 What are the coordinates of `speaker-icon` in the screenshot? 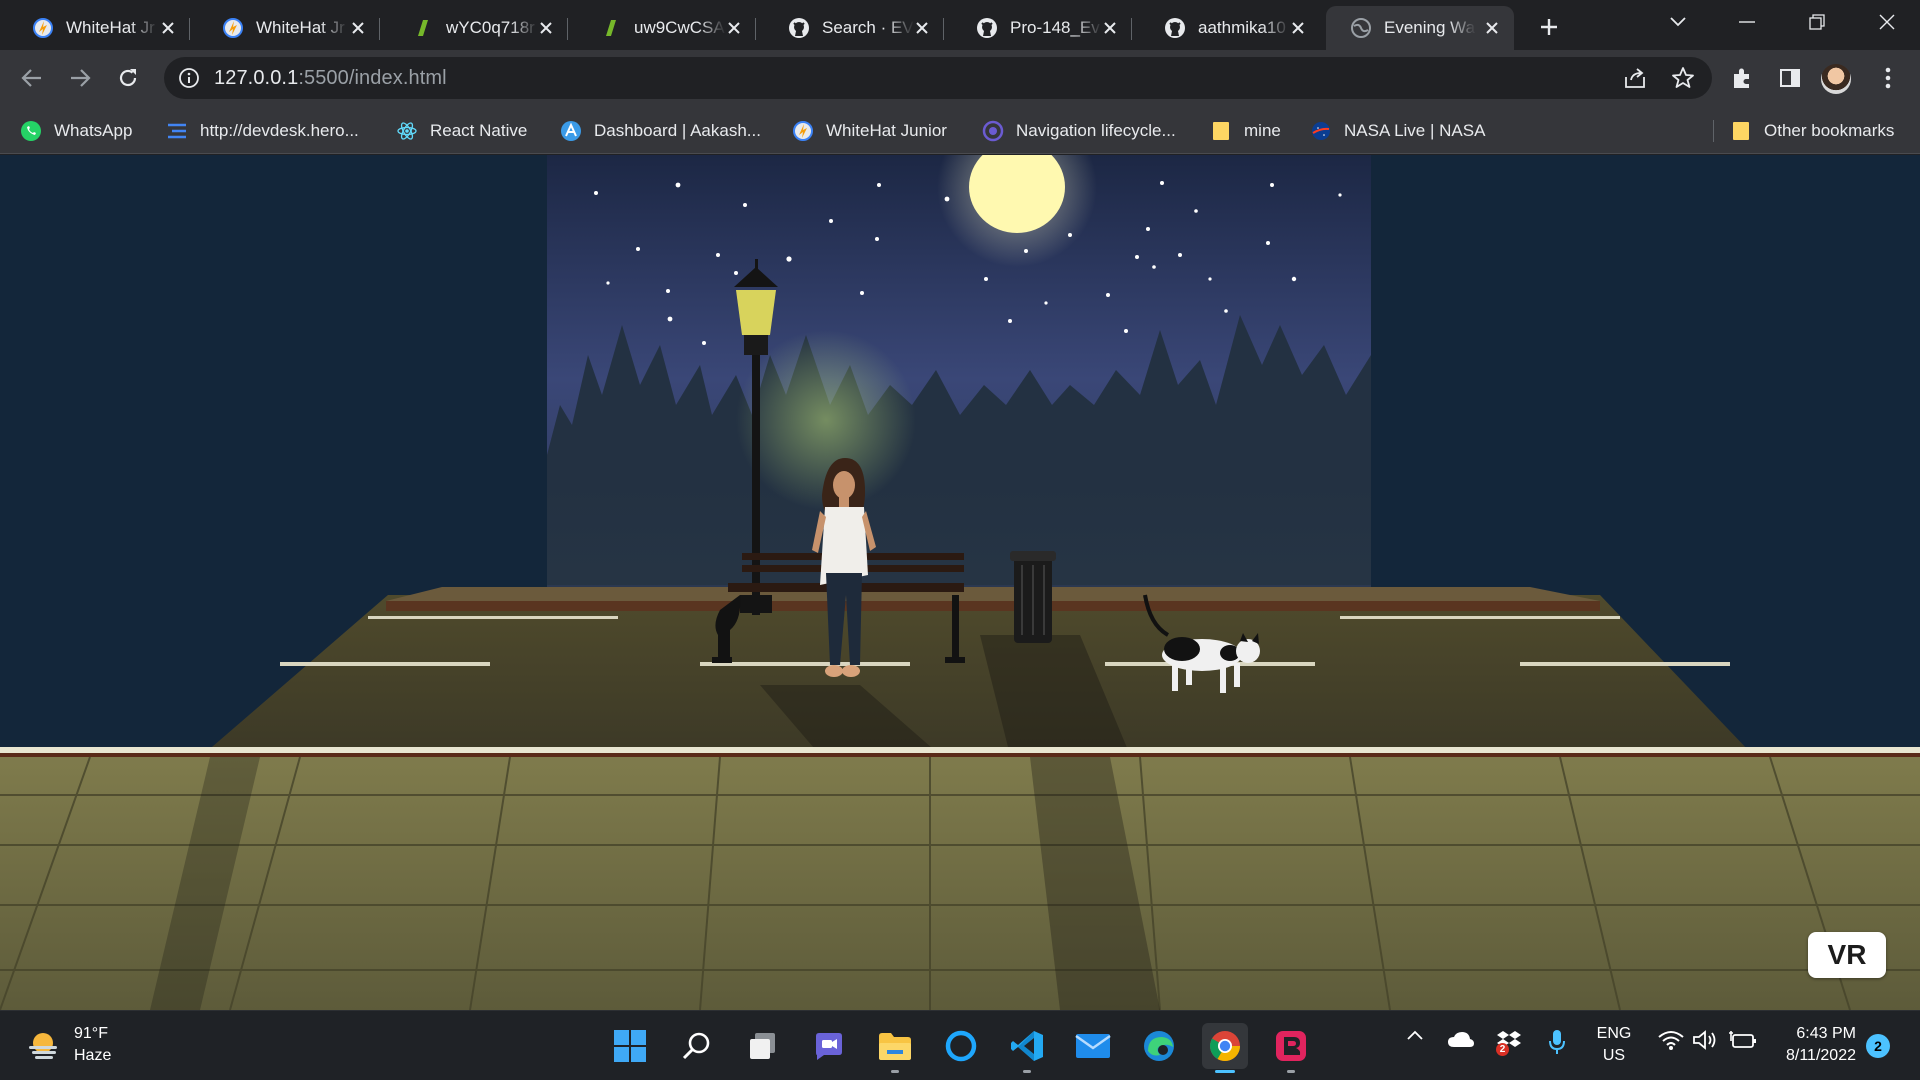 It's located at (1704, 1040).